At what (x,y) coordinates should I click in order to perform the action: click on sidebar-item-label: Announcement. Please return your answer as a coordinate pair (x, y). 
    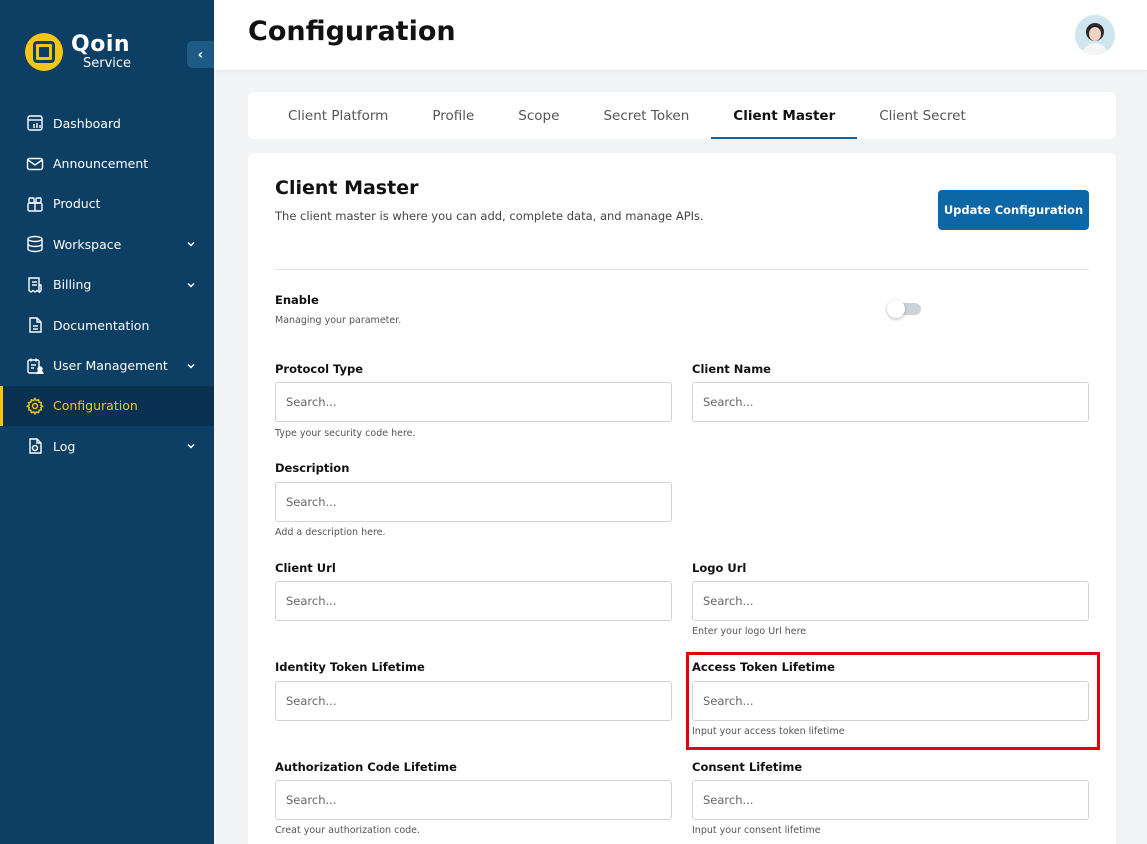
    Looking at the image, I should click on (101, 164).